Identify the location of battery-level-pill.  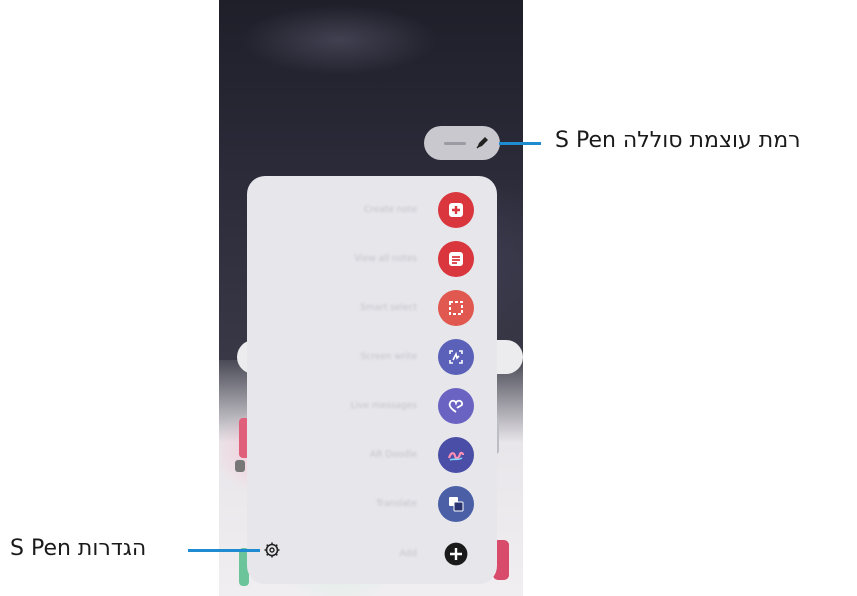
(462, 143).